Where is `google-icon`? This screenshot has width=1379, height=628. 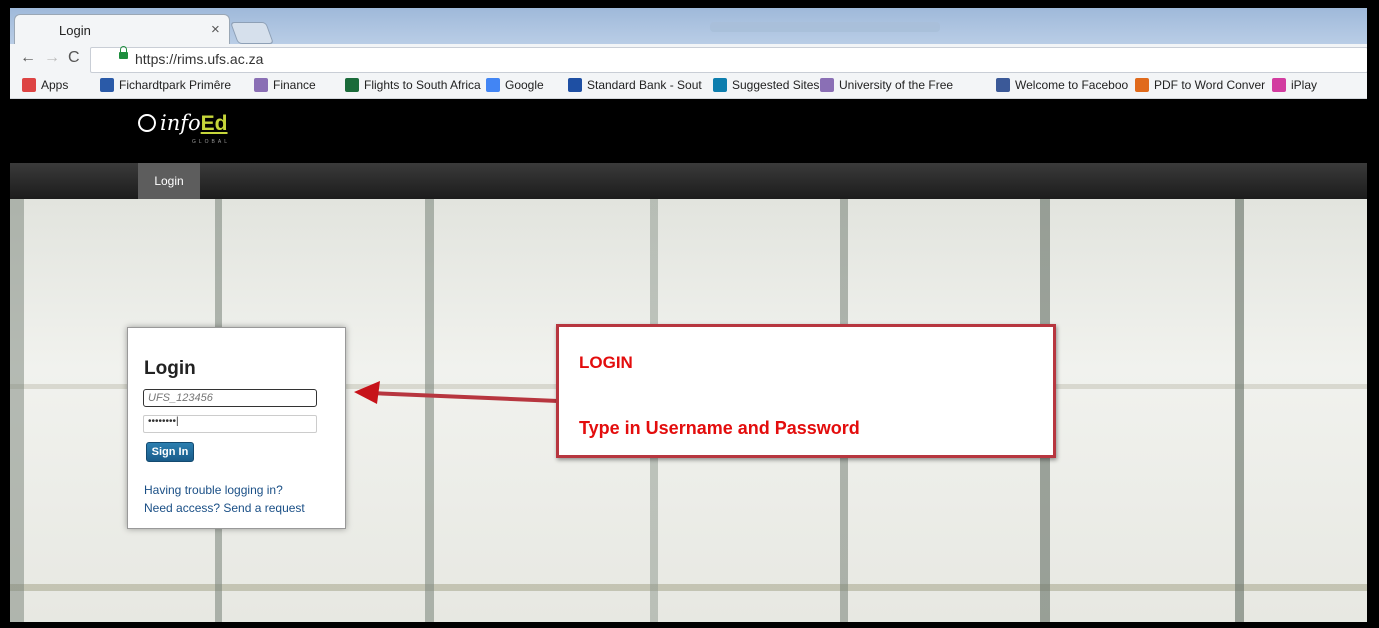 google-icon is located at coordinates (493, 85).